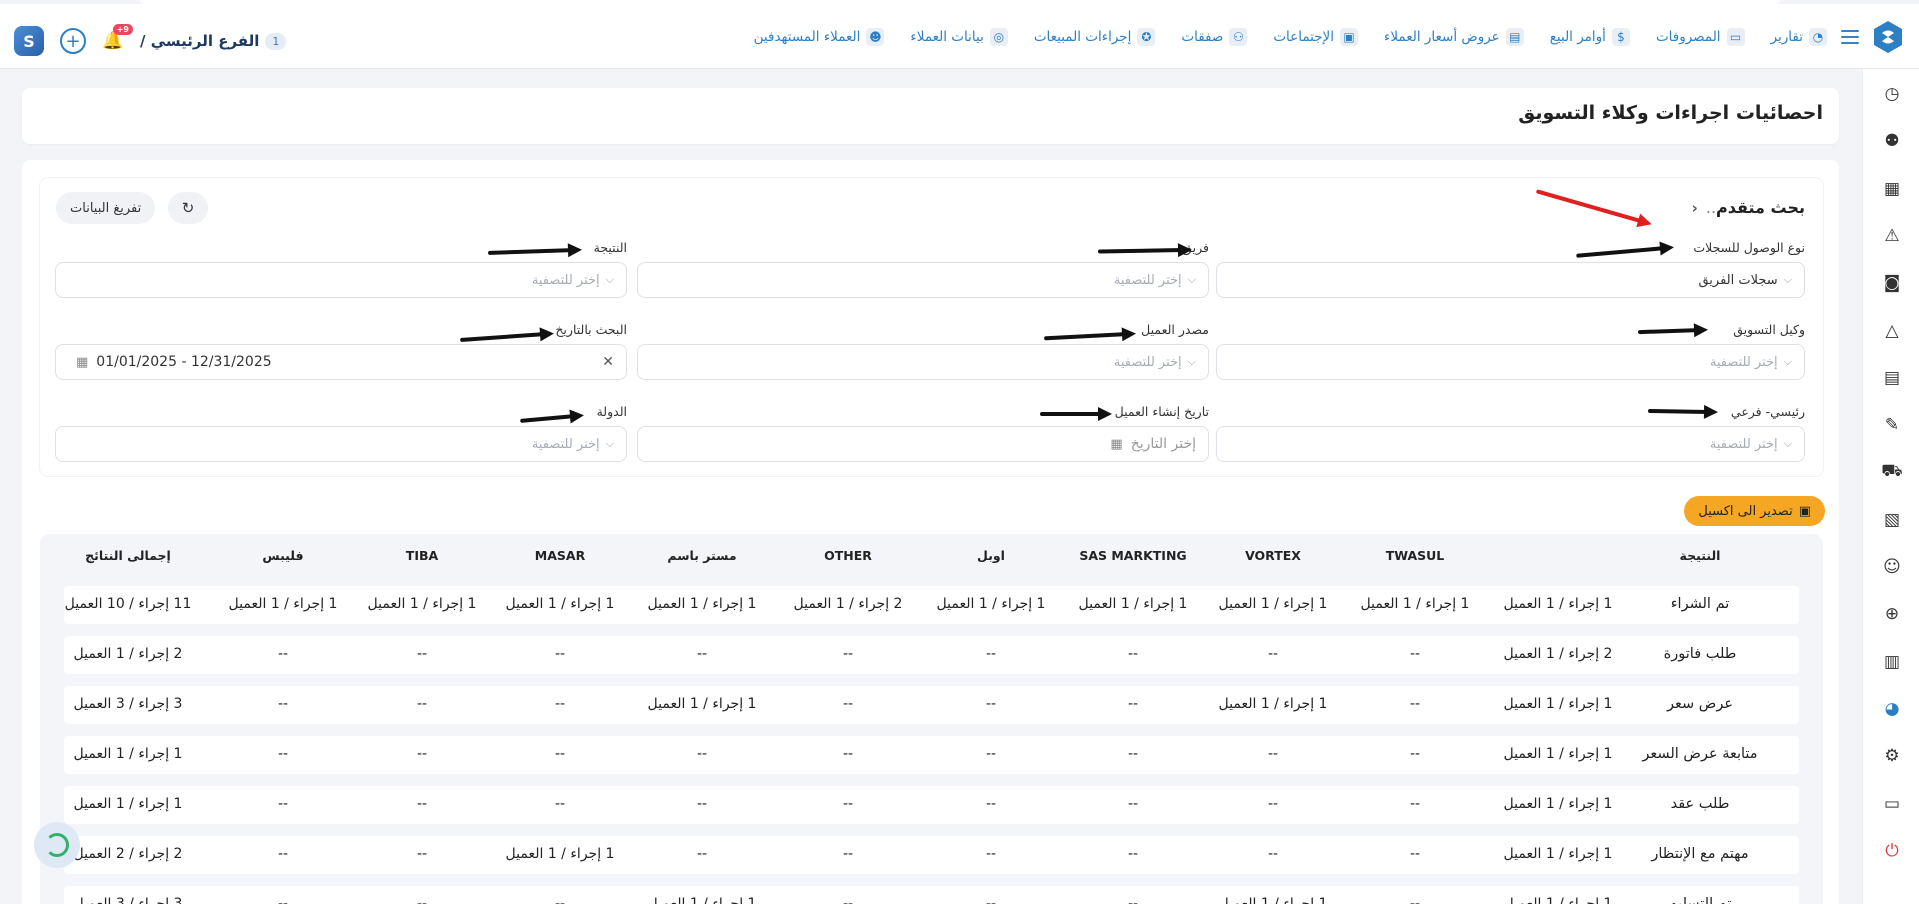 The image size is (1919, 904). What do you see at coordinates (1303, 37) in the screenshot?
I see `nav-item-label: الإجتماعات` at bounding box center [1303, 37].